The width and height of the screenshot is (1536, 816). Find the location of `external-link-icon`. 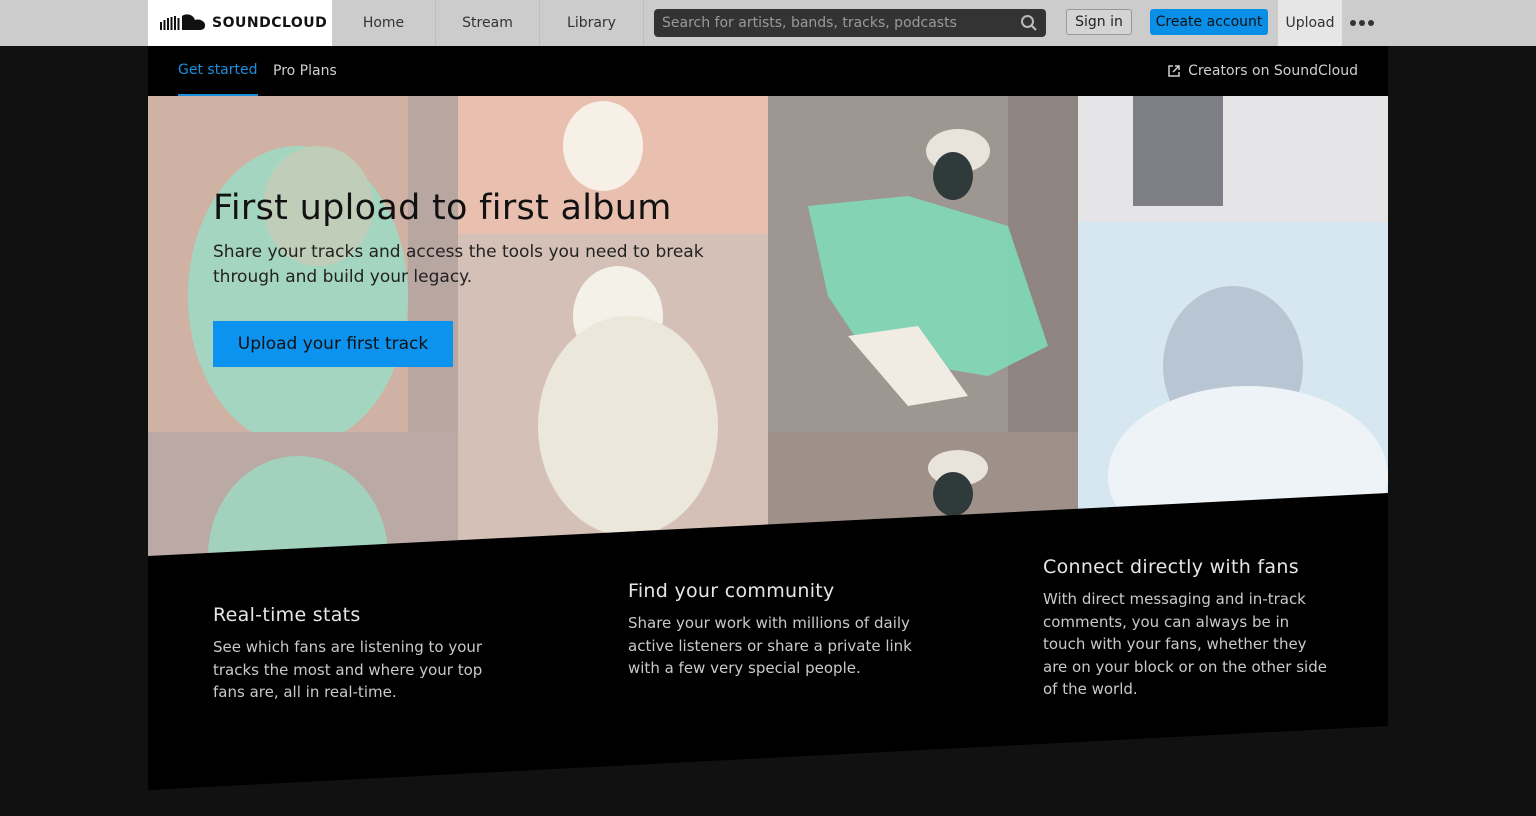

external-link-icon is located at coordinates (1174, 71).